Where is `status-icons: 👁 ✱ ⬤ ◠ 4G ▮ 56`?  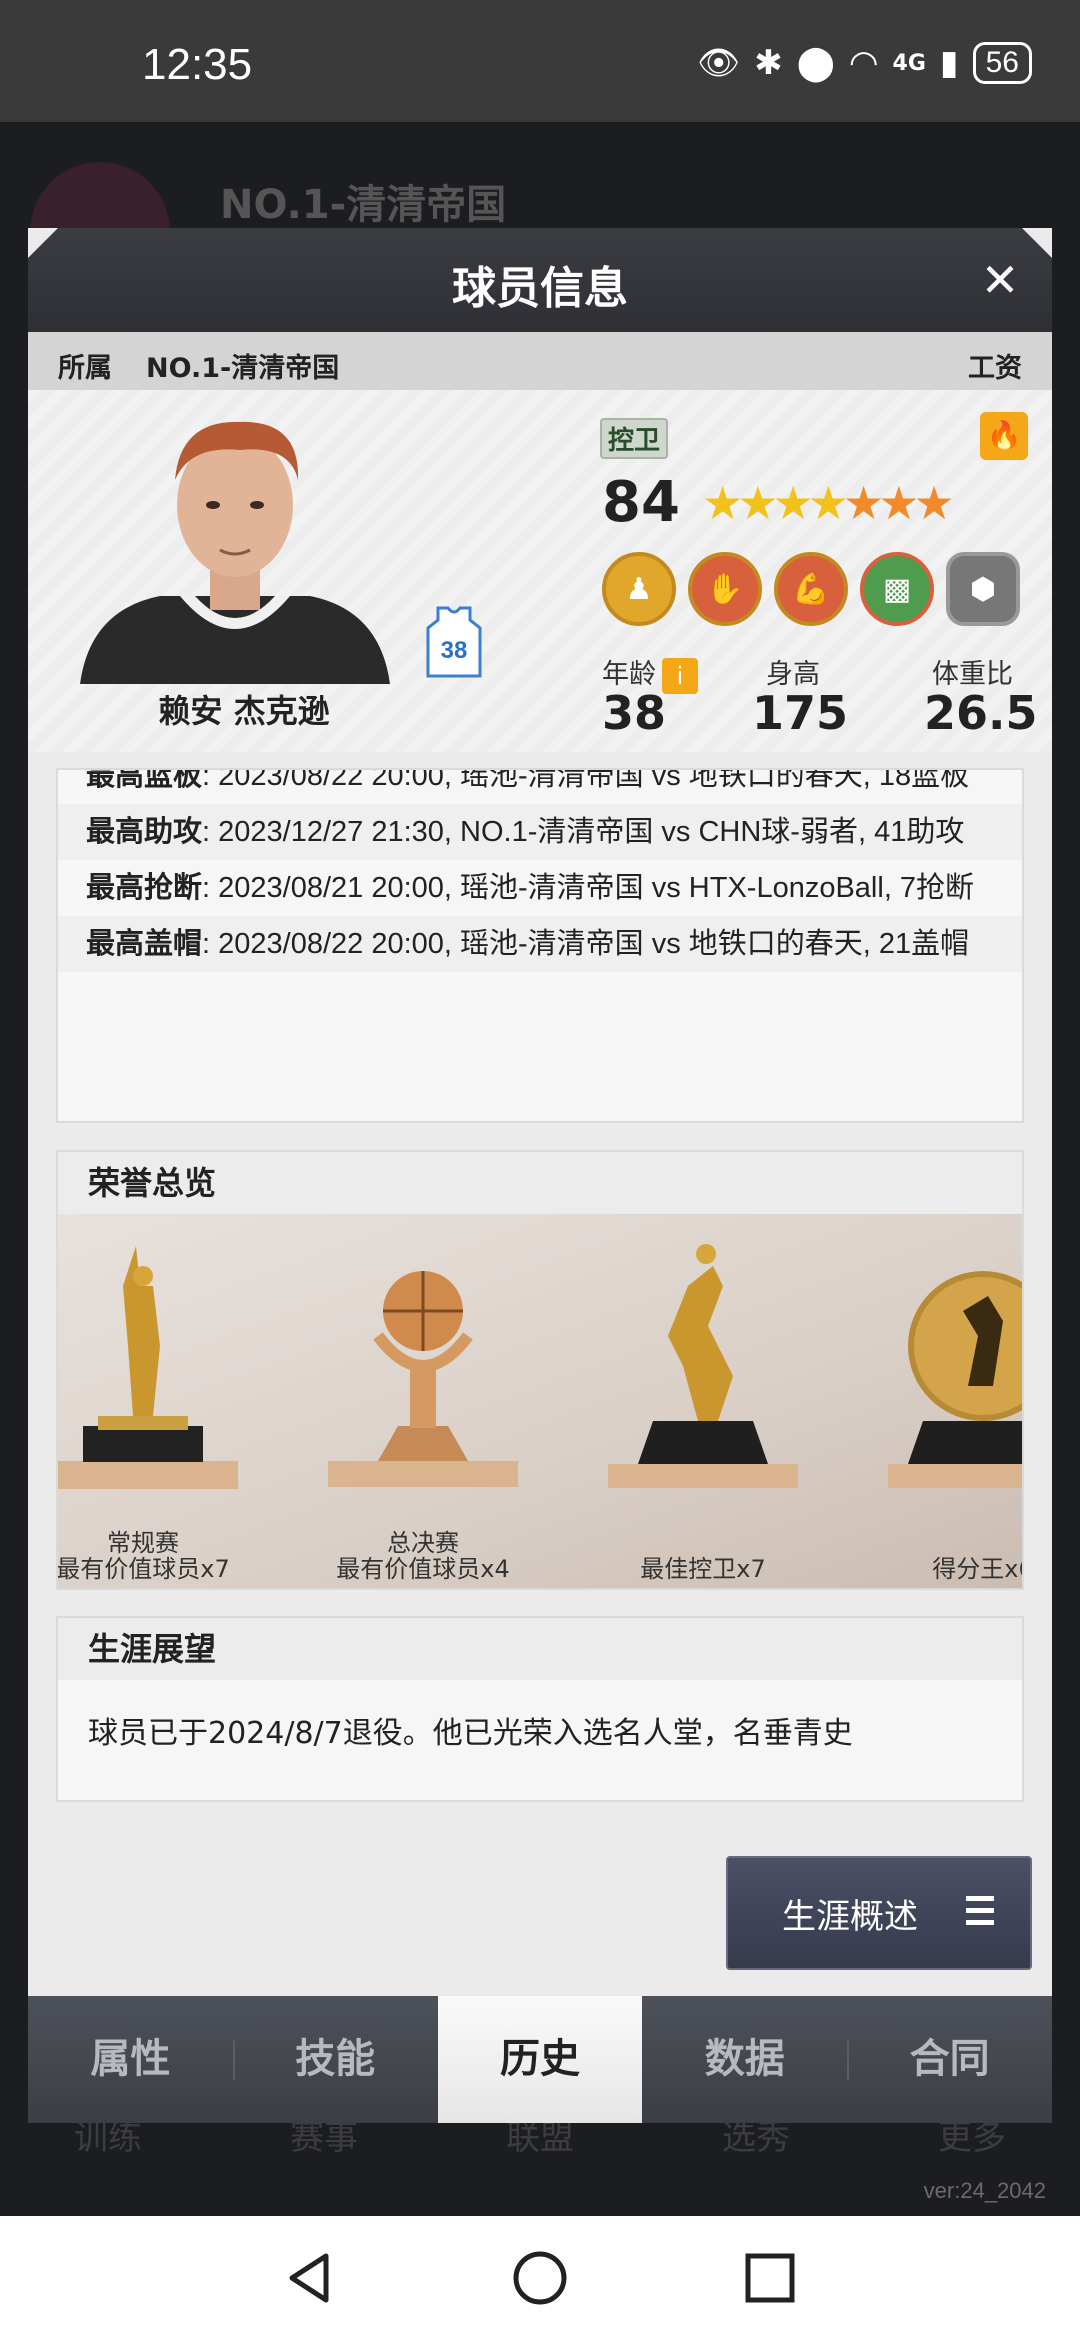
status-icons: 👁 ✱ ⬤ ◠ 4G ▮ 56 is located at coordinates (864, 63).